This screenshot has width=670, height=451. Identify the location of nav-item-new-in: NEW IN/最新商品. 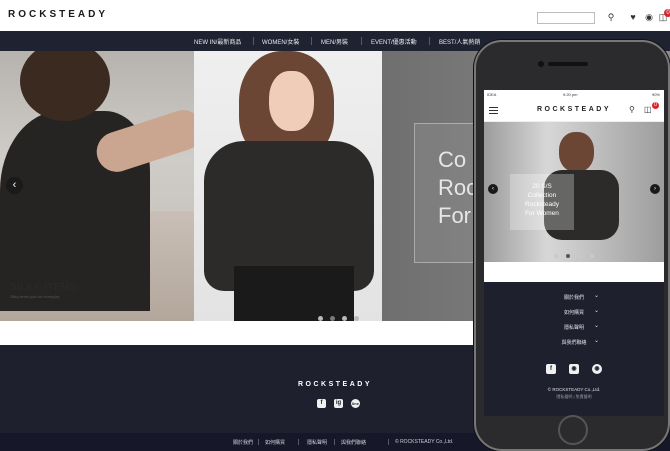
(217, 41).